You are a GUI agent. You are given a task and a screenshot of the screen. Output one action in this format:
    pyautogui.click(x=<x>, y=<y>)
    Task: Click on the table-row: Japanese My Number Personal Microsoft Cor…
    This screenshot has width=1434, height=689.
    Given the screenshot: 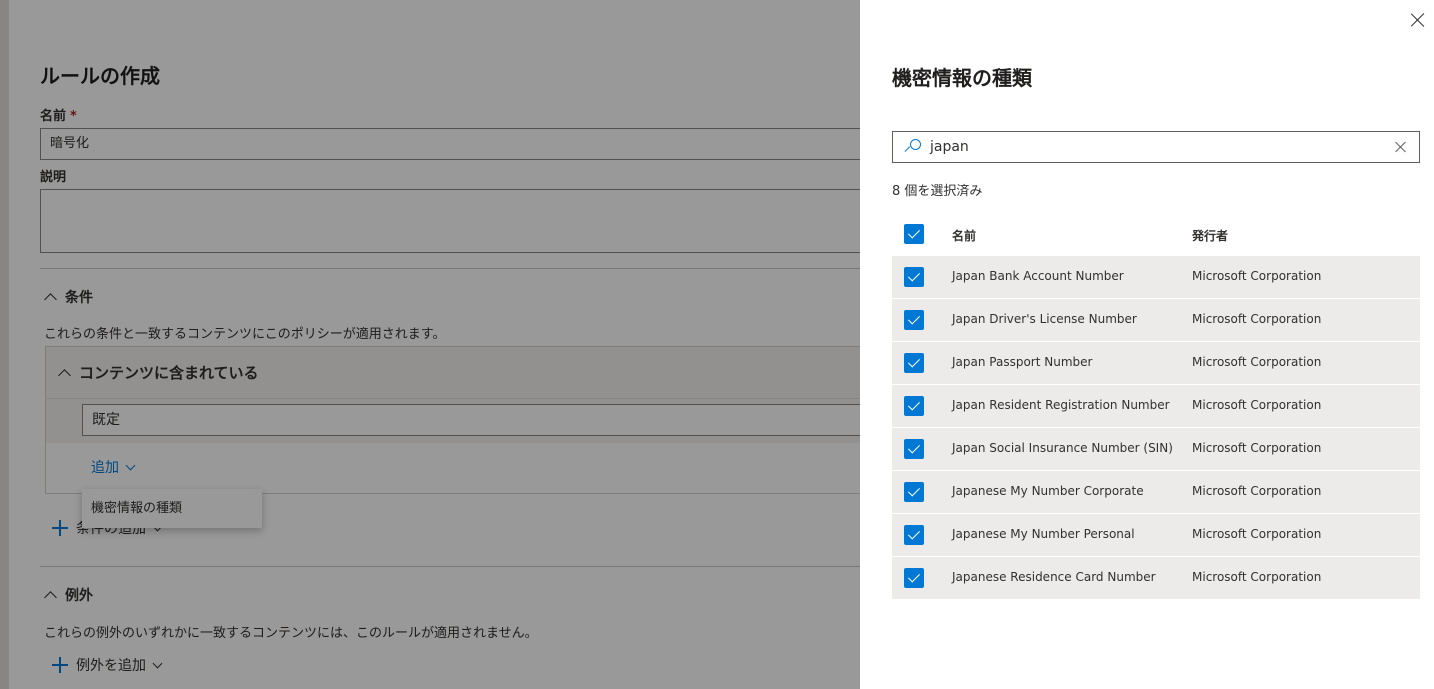 What is the action you would take?
    pyautogui.click(x=1156, y=535)
    